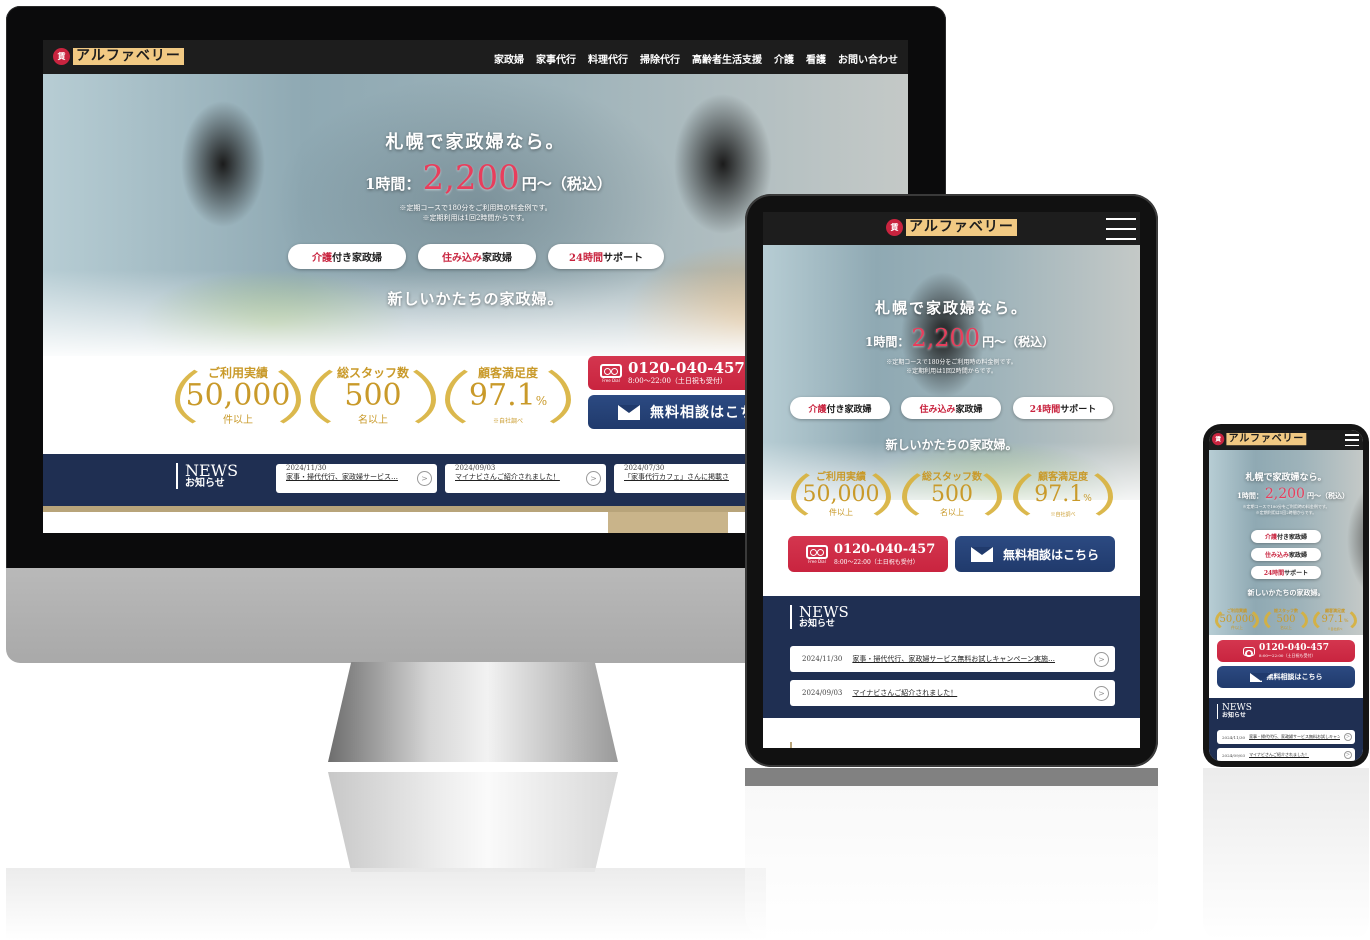 The height and width of the screenshot is (940, 1370). Describe the element at coordinates (509, 58) in the screenshot. I see `nav-item: 家政婦` at that location.